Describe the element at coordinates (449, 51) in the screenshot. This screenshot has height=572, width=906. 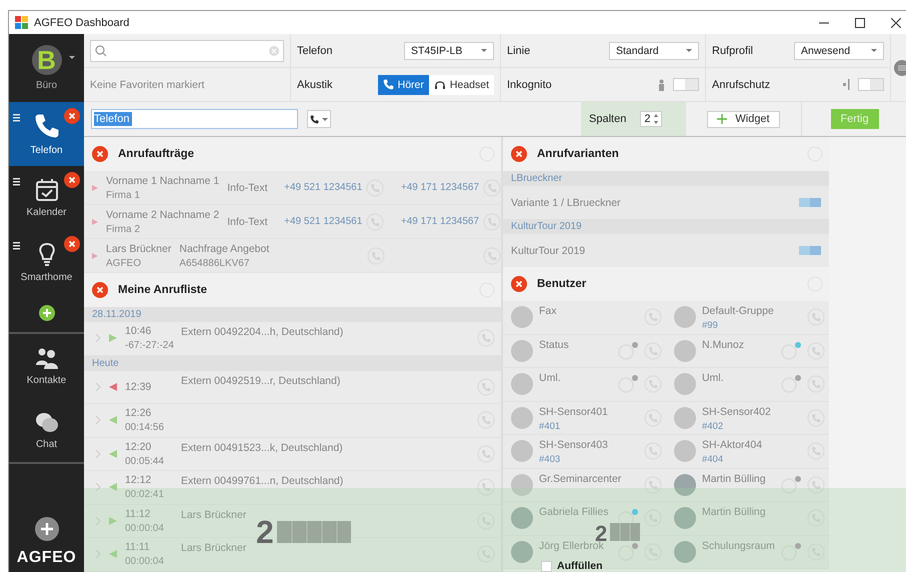
I see `dropdown: ST45IP-LB` at that location.